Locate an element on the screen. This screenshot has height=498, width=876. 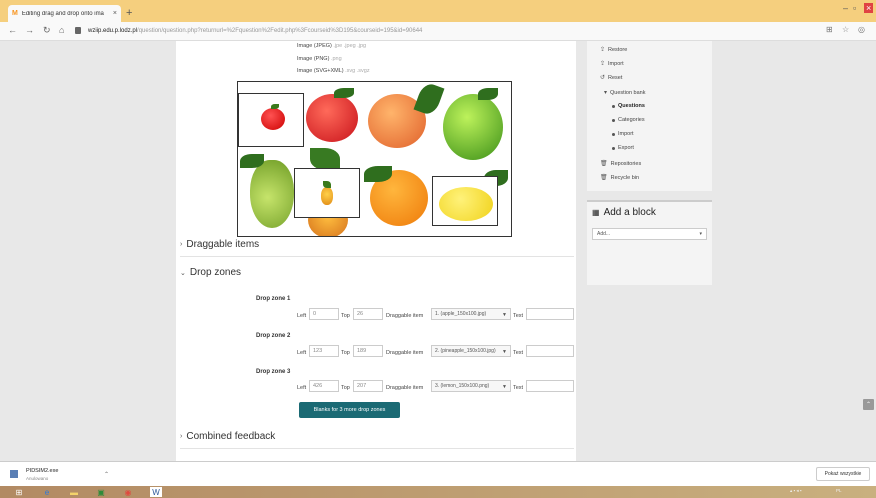
divider is located at coordinates (377, 448).